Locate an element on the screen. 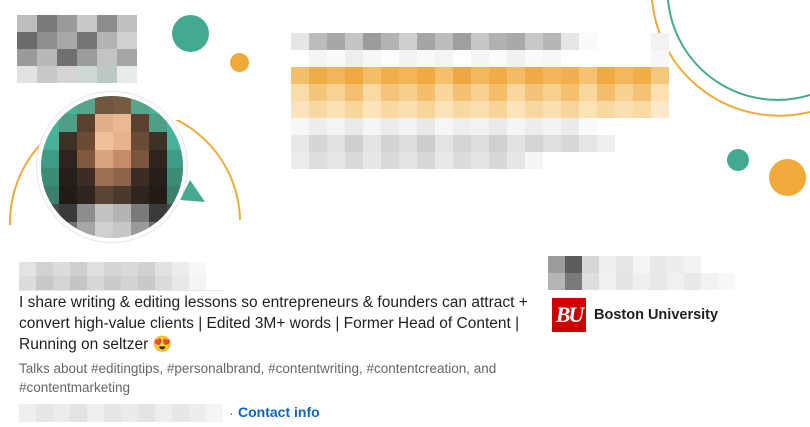 This screenshot has width=810, height=427. banner-orange-circle is located at coordinates (787, 177).